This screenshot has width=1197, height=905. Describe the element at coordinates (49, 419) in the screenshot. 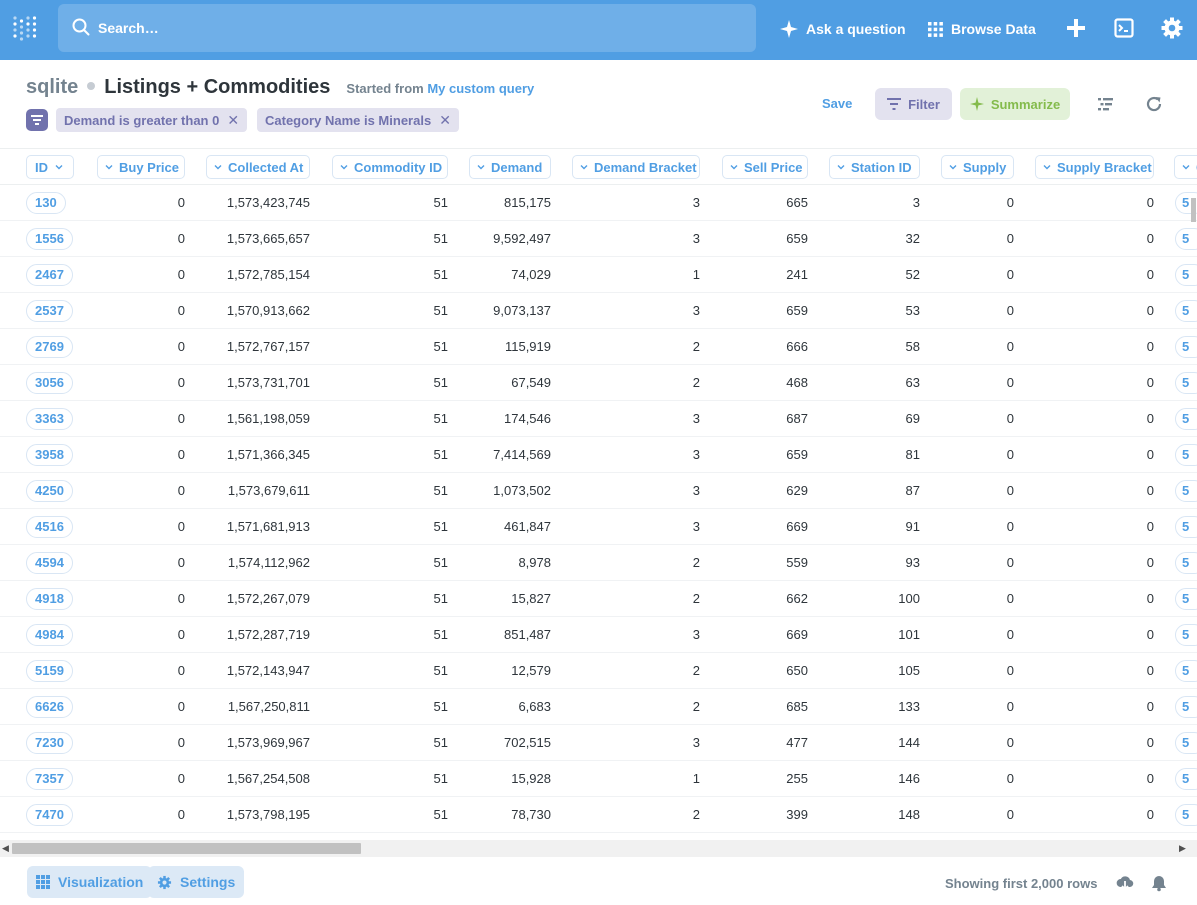

I see `row-id-link: 3363` at that location.